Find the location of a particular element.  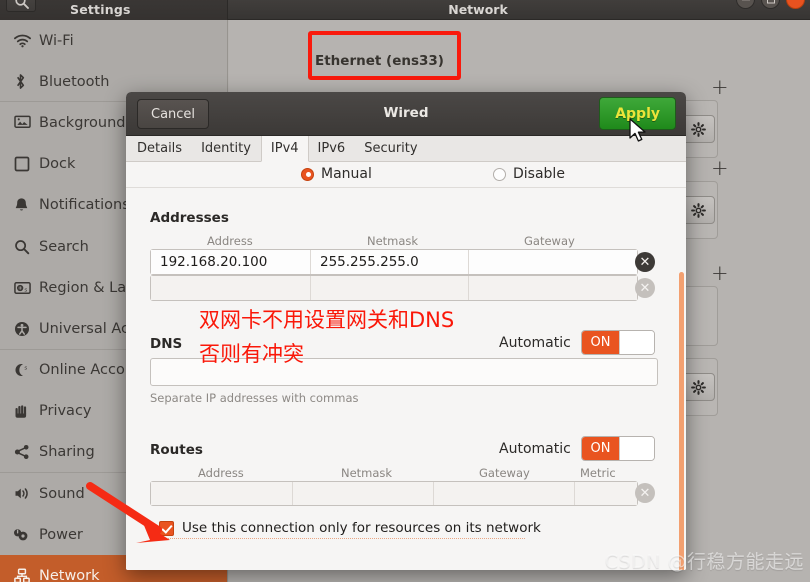

radio-manual-dot is located at coordinates (307, 174).